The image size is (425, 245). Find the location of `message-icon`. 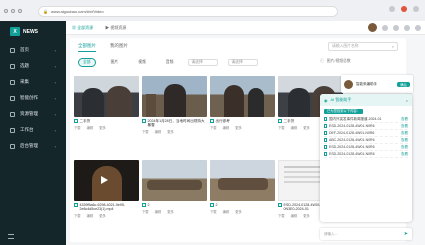

message-icon is located at coordinates (396, 27).